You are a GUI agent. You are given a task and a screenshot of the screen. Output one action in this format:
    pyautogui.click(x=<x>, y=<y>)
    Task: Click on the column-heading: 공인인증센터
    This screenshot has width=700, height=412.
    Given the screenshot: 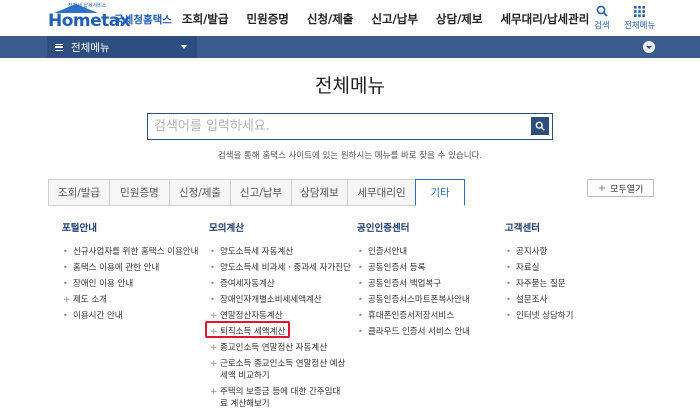 What is the action you would take?
    pyautogui.click(x=422, y=227)
    